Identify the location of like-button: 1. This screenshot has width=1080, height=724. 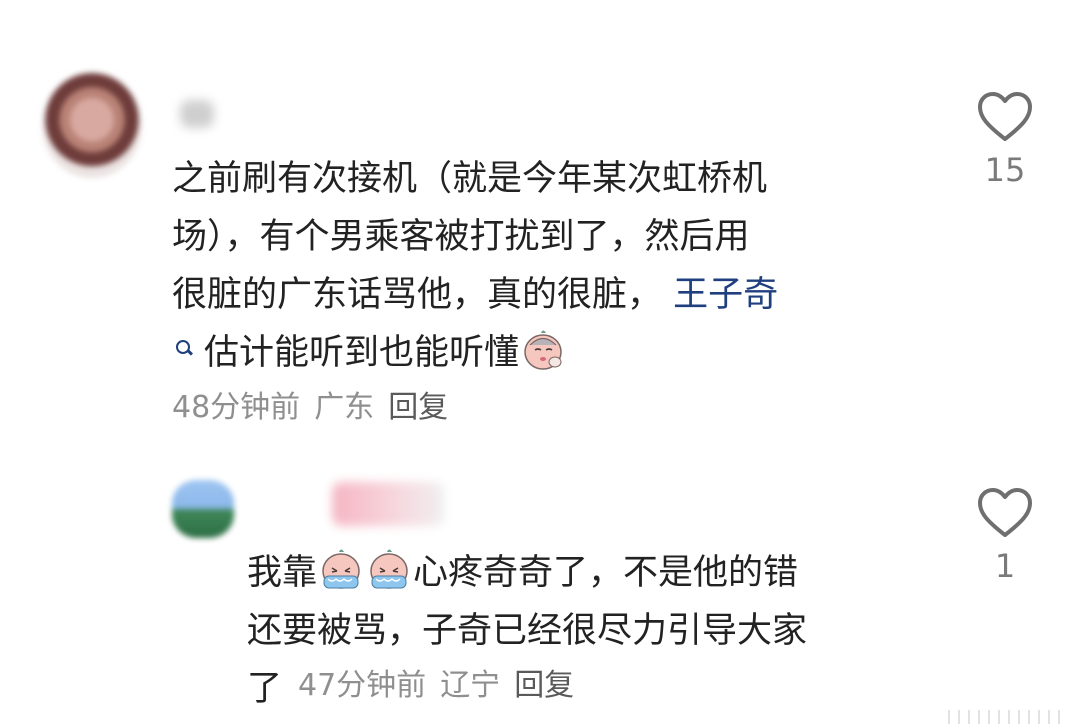
(1005, 537).